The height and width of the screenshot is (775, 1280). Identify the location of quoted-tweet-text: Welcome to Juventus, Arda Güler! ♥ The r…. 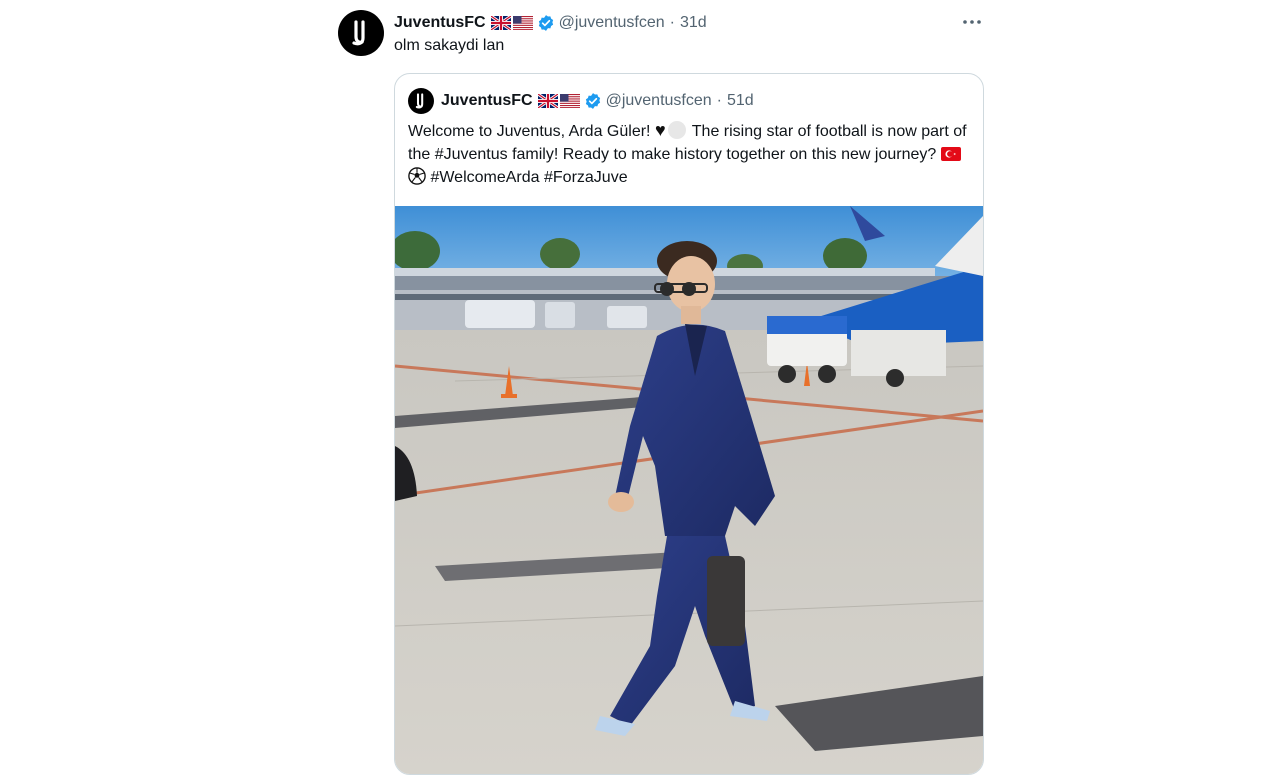
(688, 154).